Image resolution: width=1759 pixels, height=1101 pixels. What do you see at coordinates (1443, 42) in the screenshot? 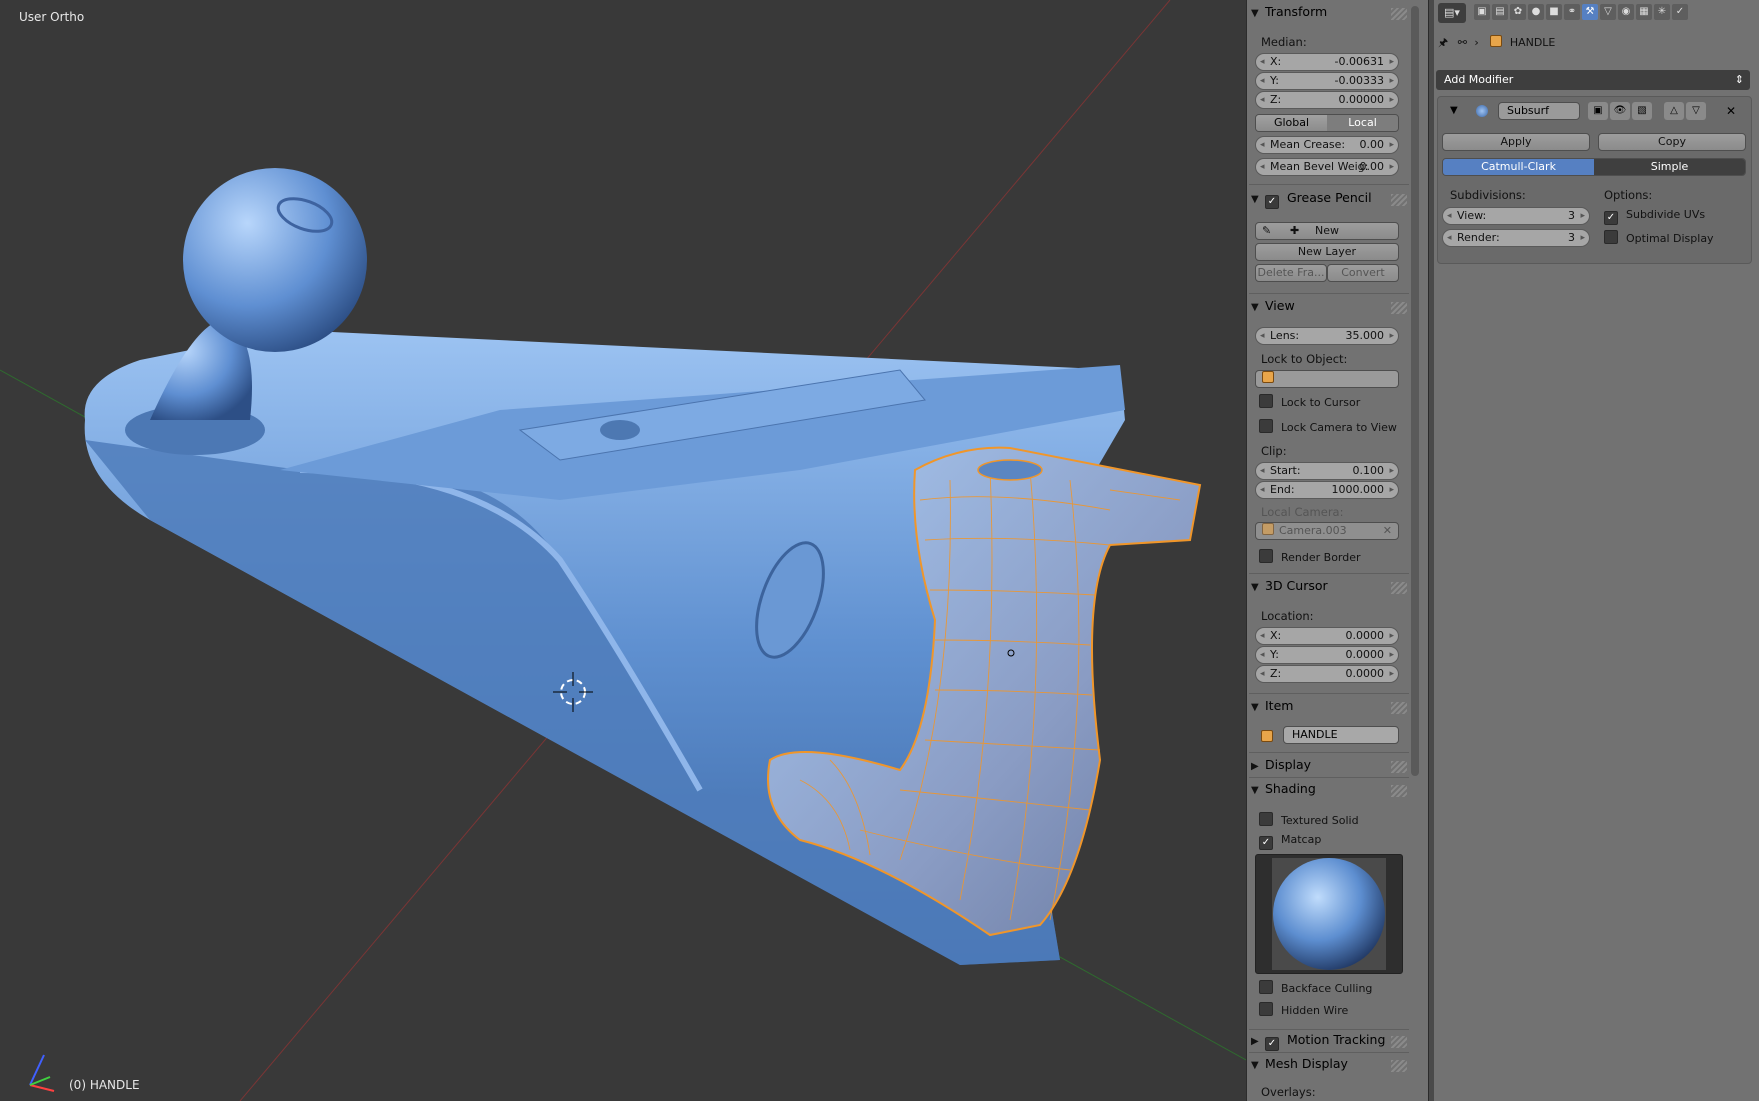
I see `pin-icon: 🖈` at bounding box center [1443, 42].